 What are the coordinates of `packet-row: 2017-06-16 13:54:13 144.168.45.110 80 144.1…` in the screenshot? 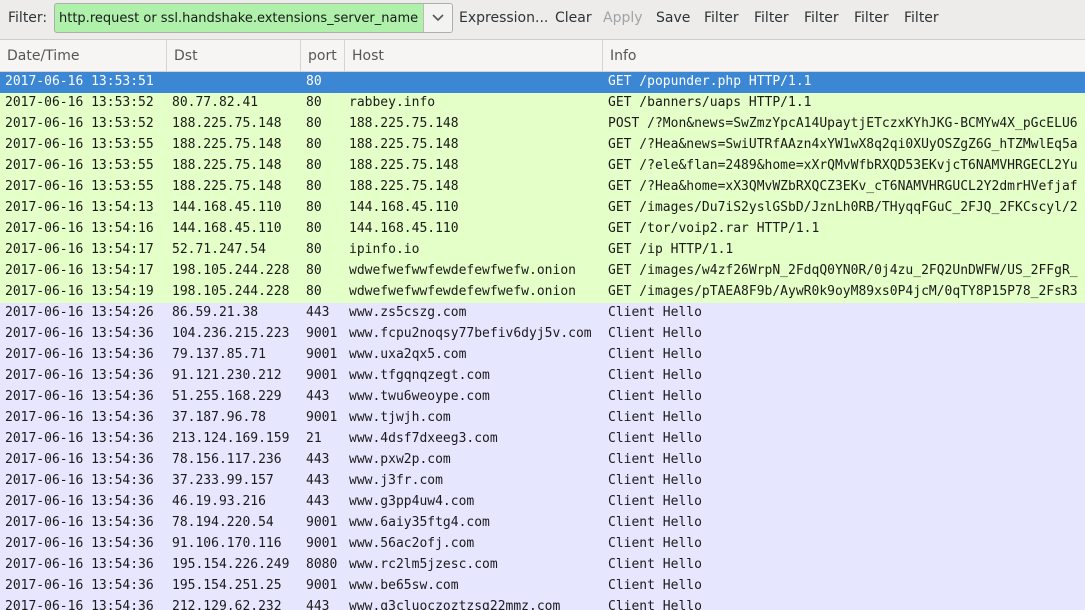 It's located at (542, 208).